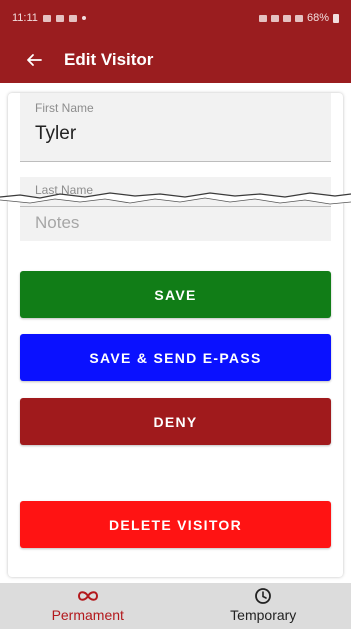  I want to click on alarm-icon, so click(262, 18).